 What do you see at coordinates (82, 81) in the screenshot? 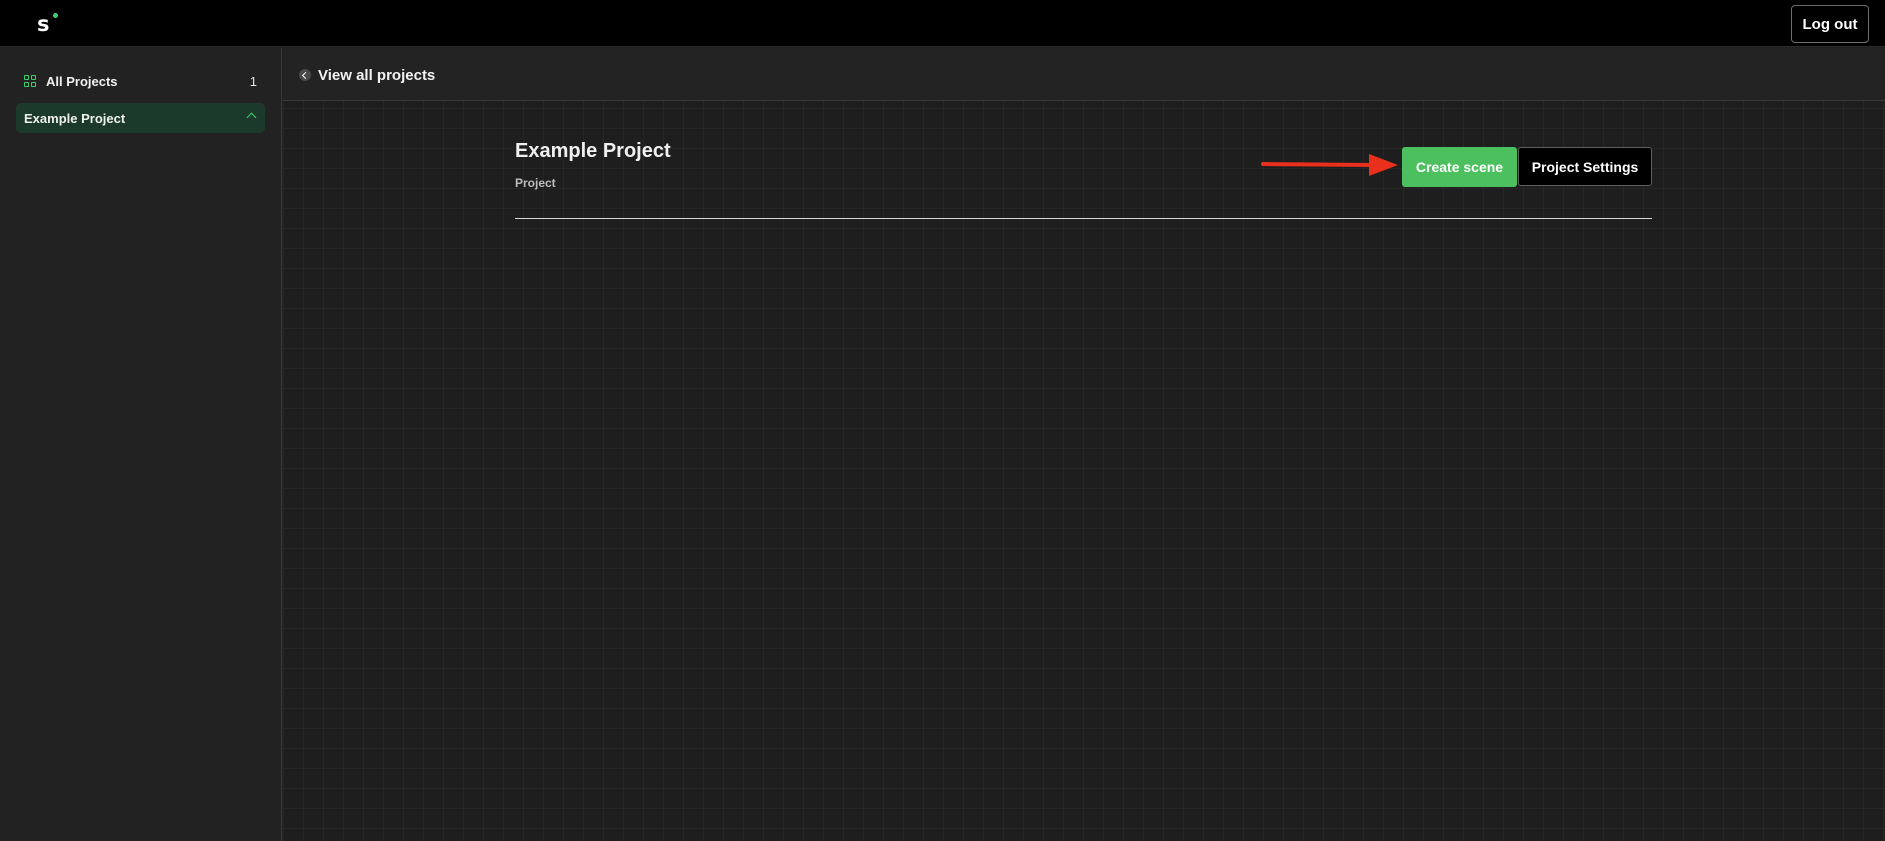
I see `sidebar-item-label: All Projects` at bounding box center [82, 81].